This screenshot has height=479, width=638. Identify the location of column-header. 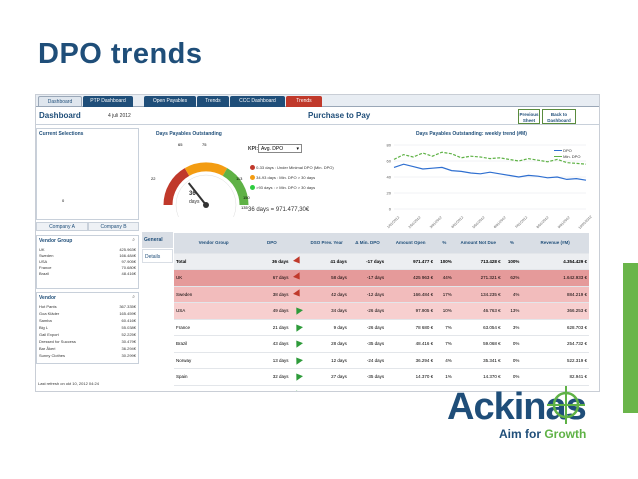
(297, 243).